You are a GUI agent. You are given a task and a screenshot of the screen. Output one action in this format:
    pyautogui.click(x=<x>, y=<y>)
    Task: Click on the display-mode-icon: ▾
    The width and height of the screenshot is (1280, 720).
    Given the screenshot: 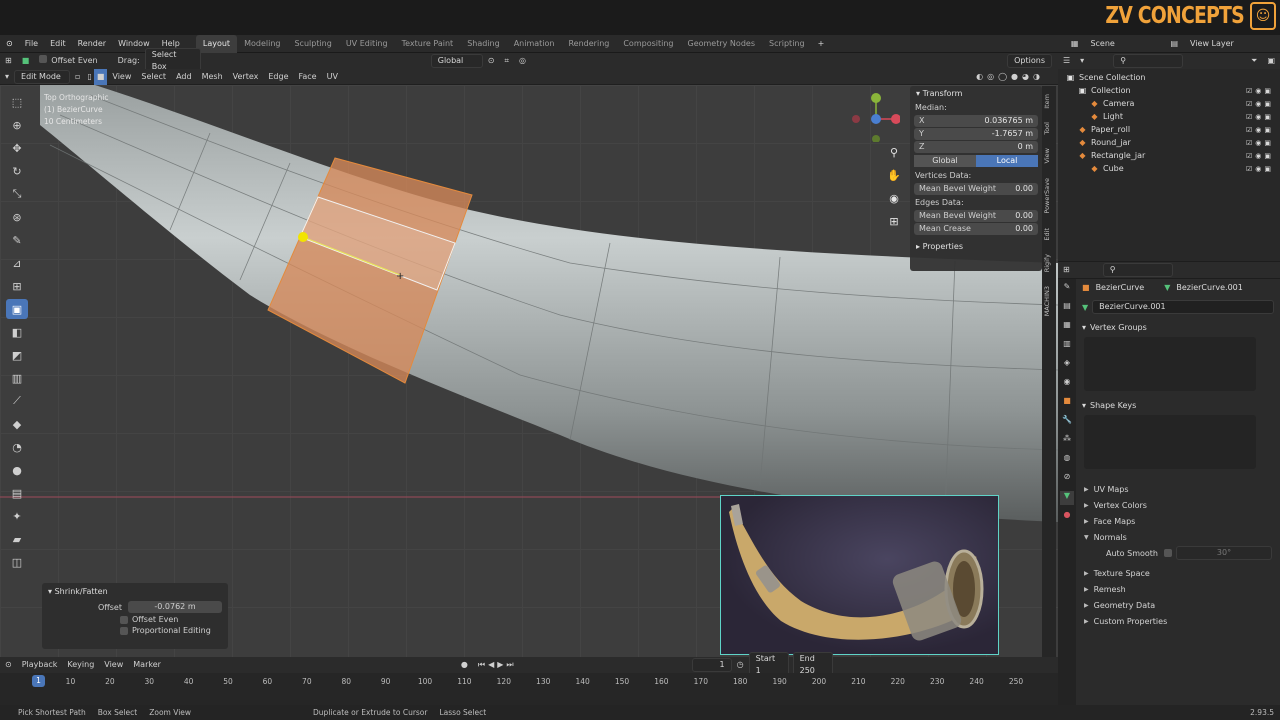 What is the action you would take?
    pyautogui.click(x=1082, y=61)
    